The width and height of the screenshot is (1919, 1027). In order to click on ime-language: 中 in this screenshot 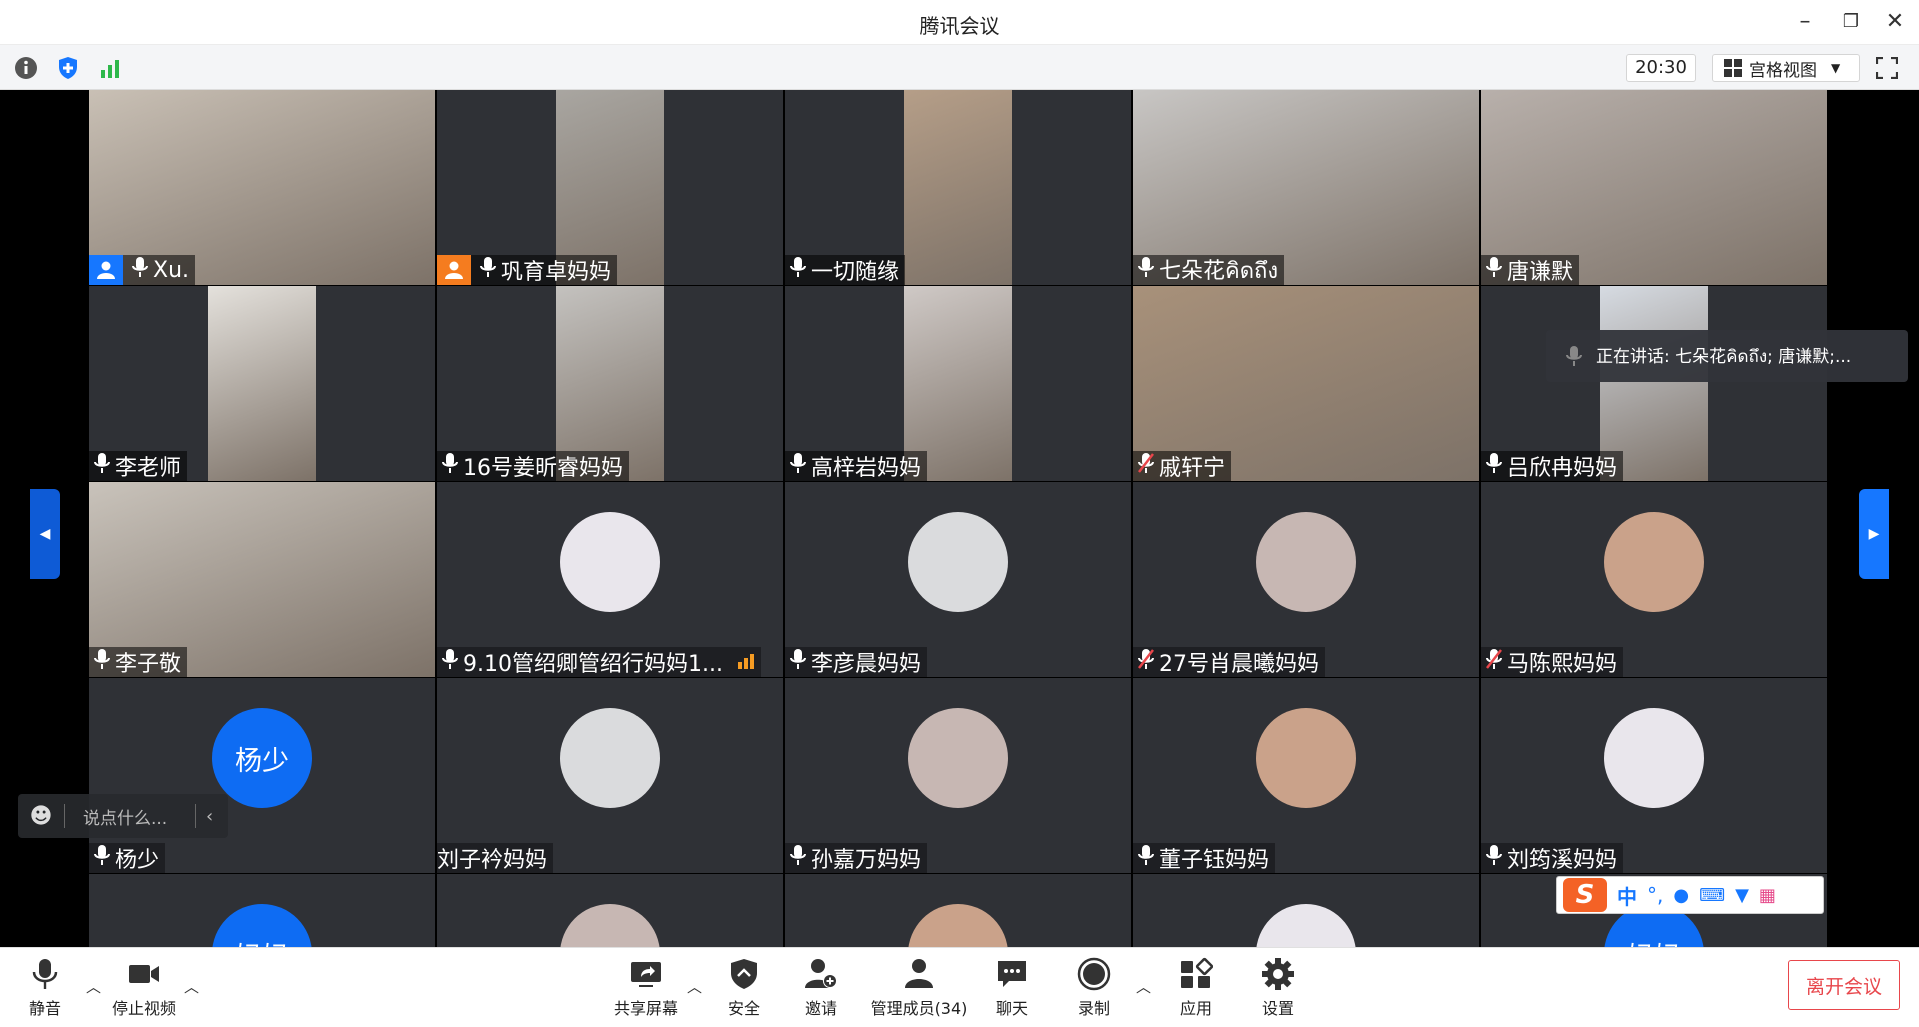, I will do `click(1627, 895)`.